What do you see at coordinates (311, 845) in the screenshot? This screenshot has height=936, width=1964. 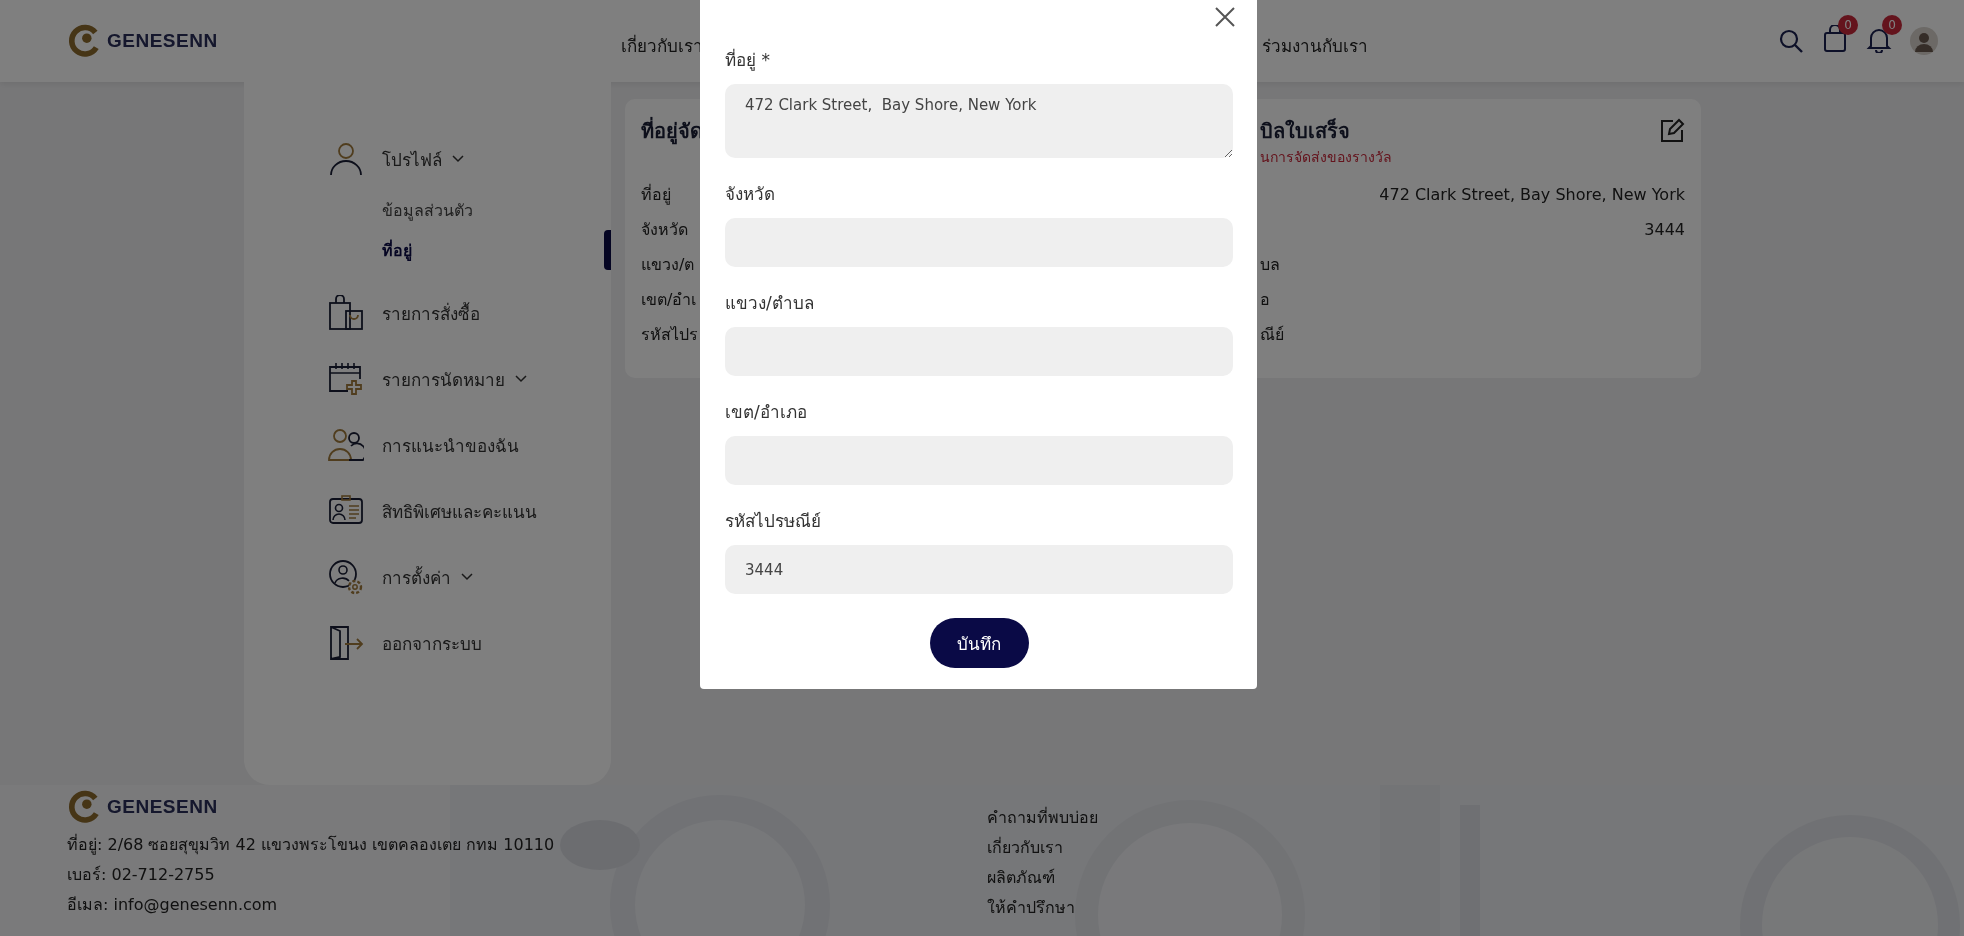 I see `address-text: ที่อยู่: 2/68 ซอยสุขุมวิท 42 แขวงพระโขนง เขตคลองเตย กทม 10110` at bounding box center [311, 845].